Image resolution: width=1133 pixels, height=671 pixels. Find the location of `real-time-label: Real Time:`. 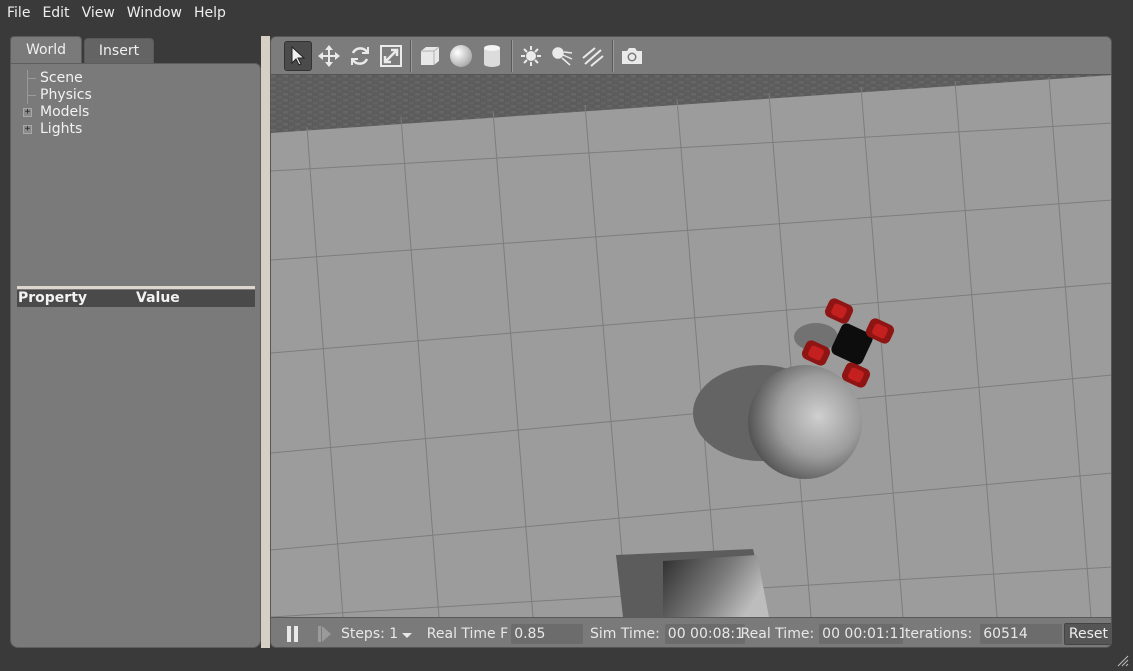

real-time-label: Real Time: is located at coordinates (777, 633).